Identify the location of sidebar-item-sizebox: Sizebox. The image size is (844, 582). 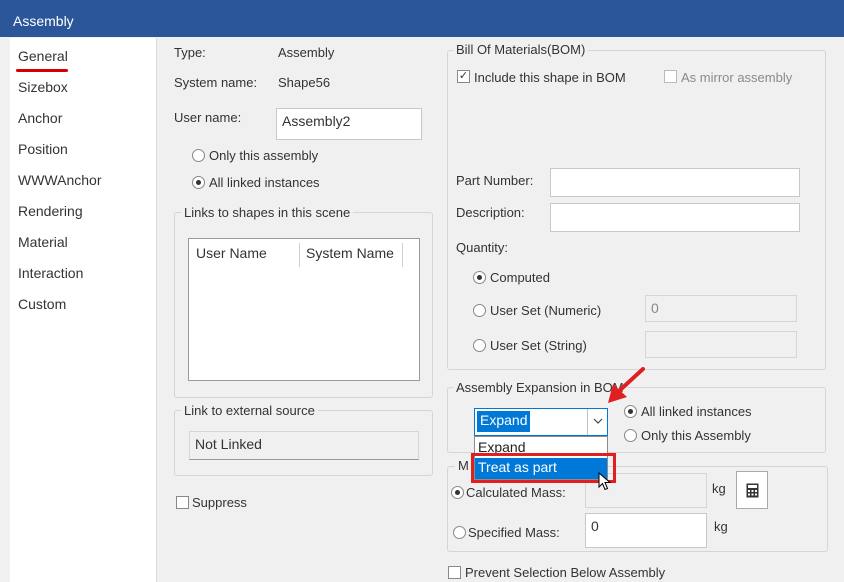
(43, 87).